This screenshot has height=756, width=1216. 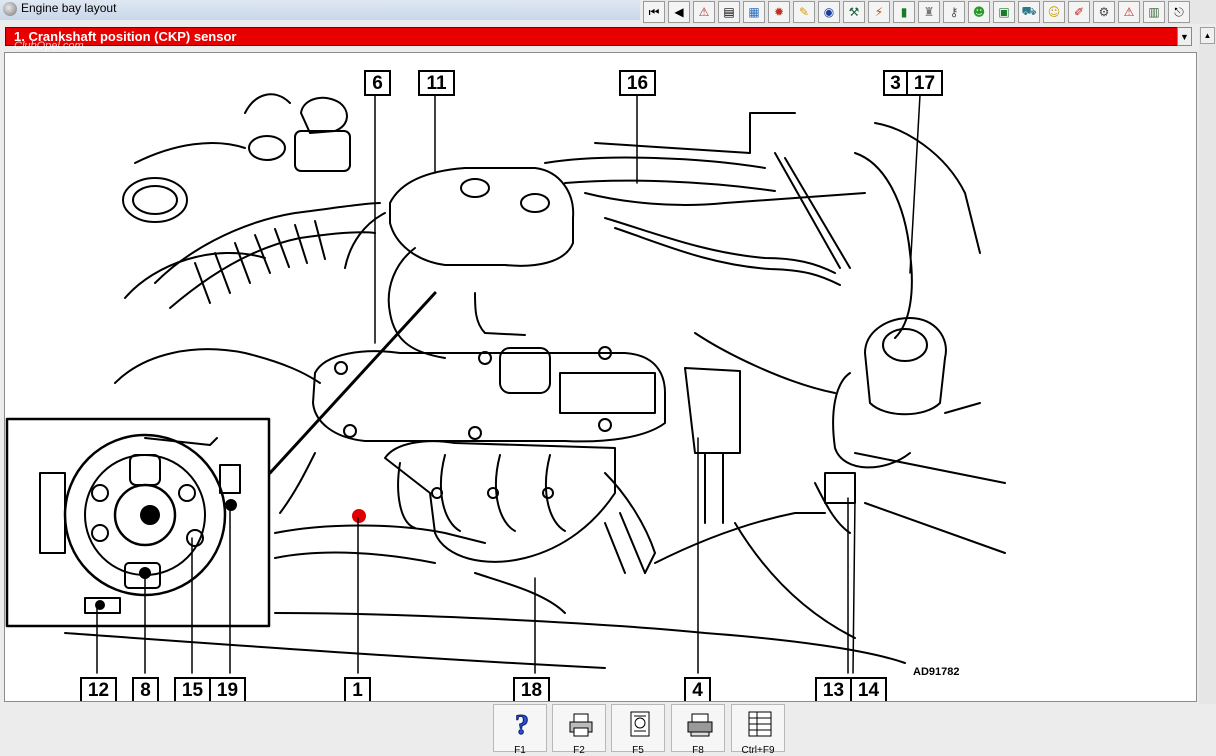 What do you see at coordinates (1029, 12) in the screenshot?
I see `car-icon: ⛟` at bounding box center [1029, 12].